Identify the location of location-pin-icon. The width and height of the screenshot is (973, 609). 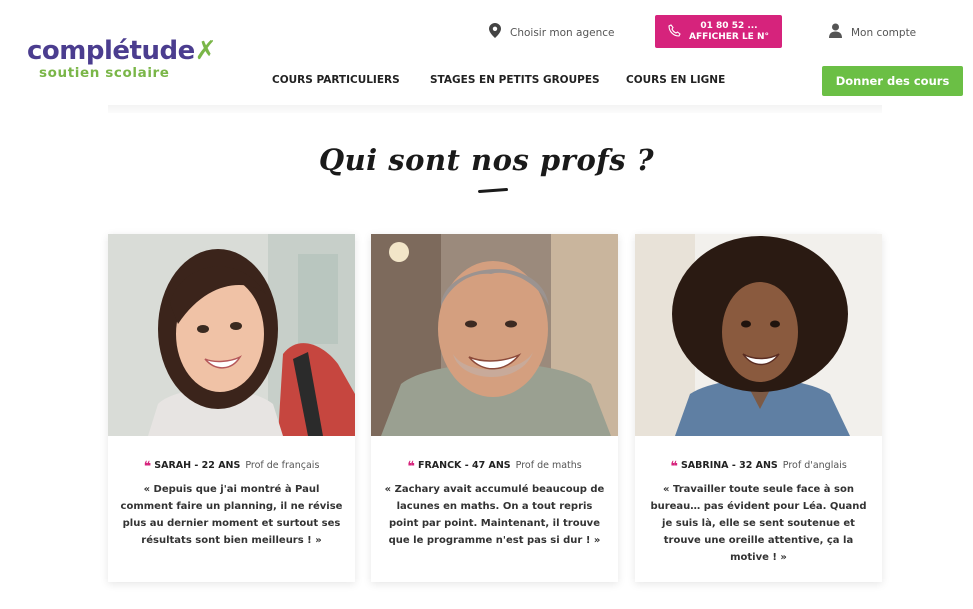
(495, 32).